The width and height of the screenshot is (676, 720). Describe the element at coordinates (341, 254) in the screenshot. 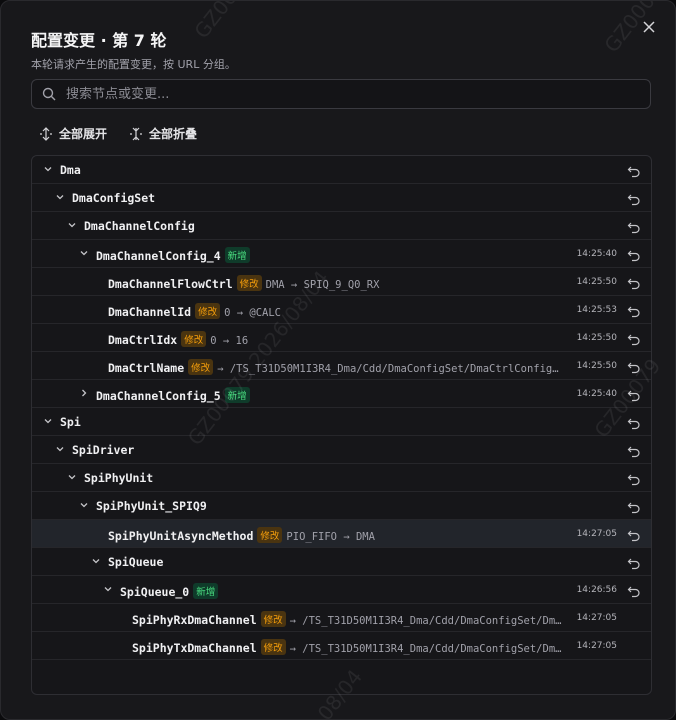

I see `tree-row: DmaChannelConfig_4 新增 14:25:40` at that location.